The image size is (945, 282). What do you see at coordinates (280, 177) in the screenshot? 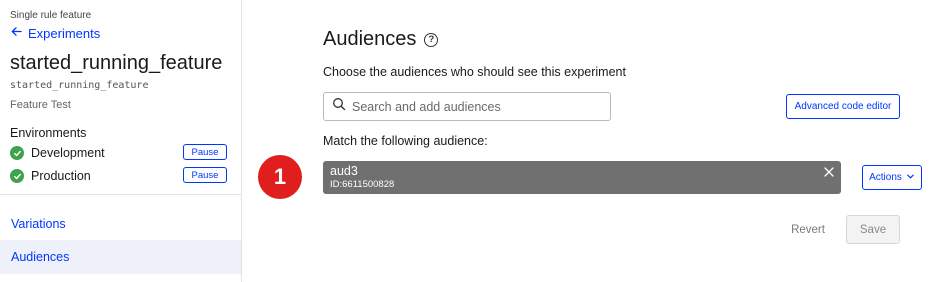
I see `step-number-badge: 1` at bounding box center [280, 177].